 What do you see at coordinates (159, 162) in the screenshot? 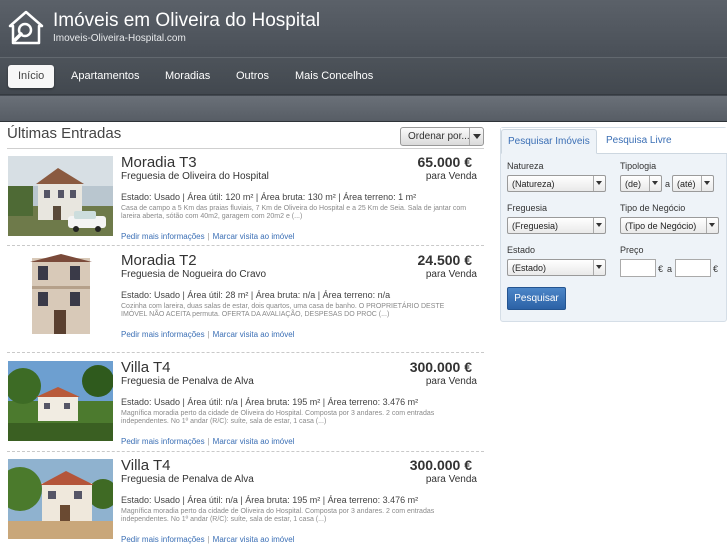
I see `listing-title: Moradia T3` at bounding box center [159, 162].